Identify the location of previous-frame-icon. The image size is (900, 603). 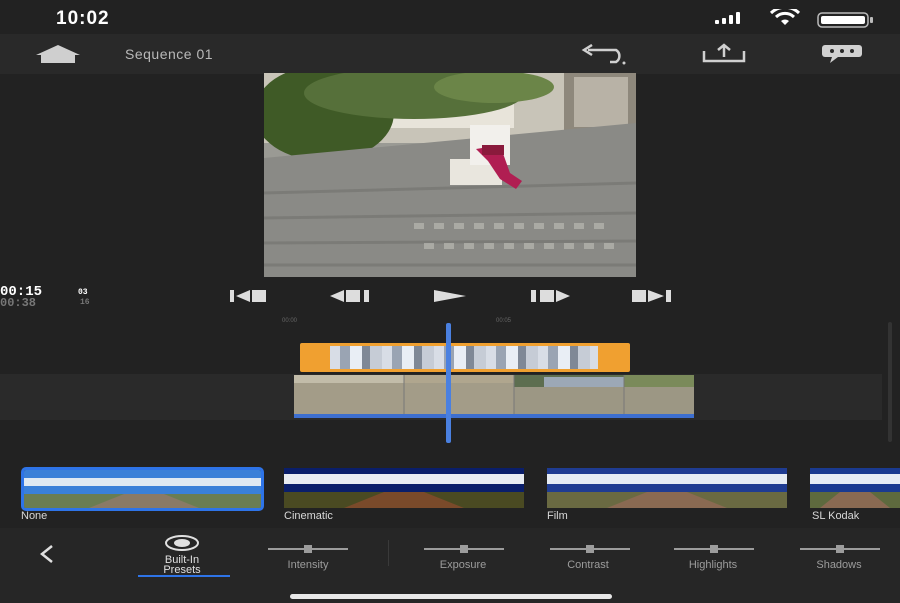
(349, 296).